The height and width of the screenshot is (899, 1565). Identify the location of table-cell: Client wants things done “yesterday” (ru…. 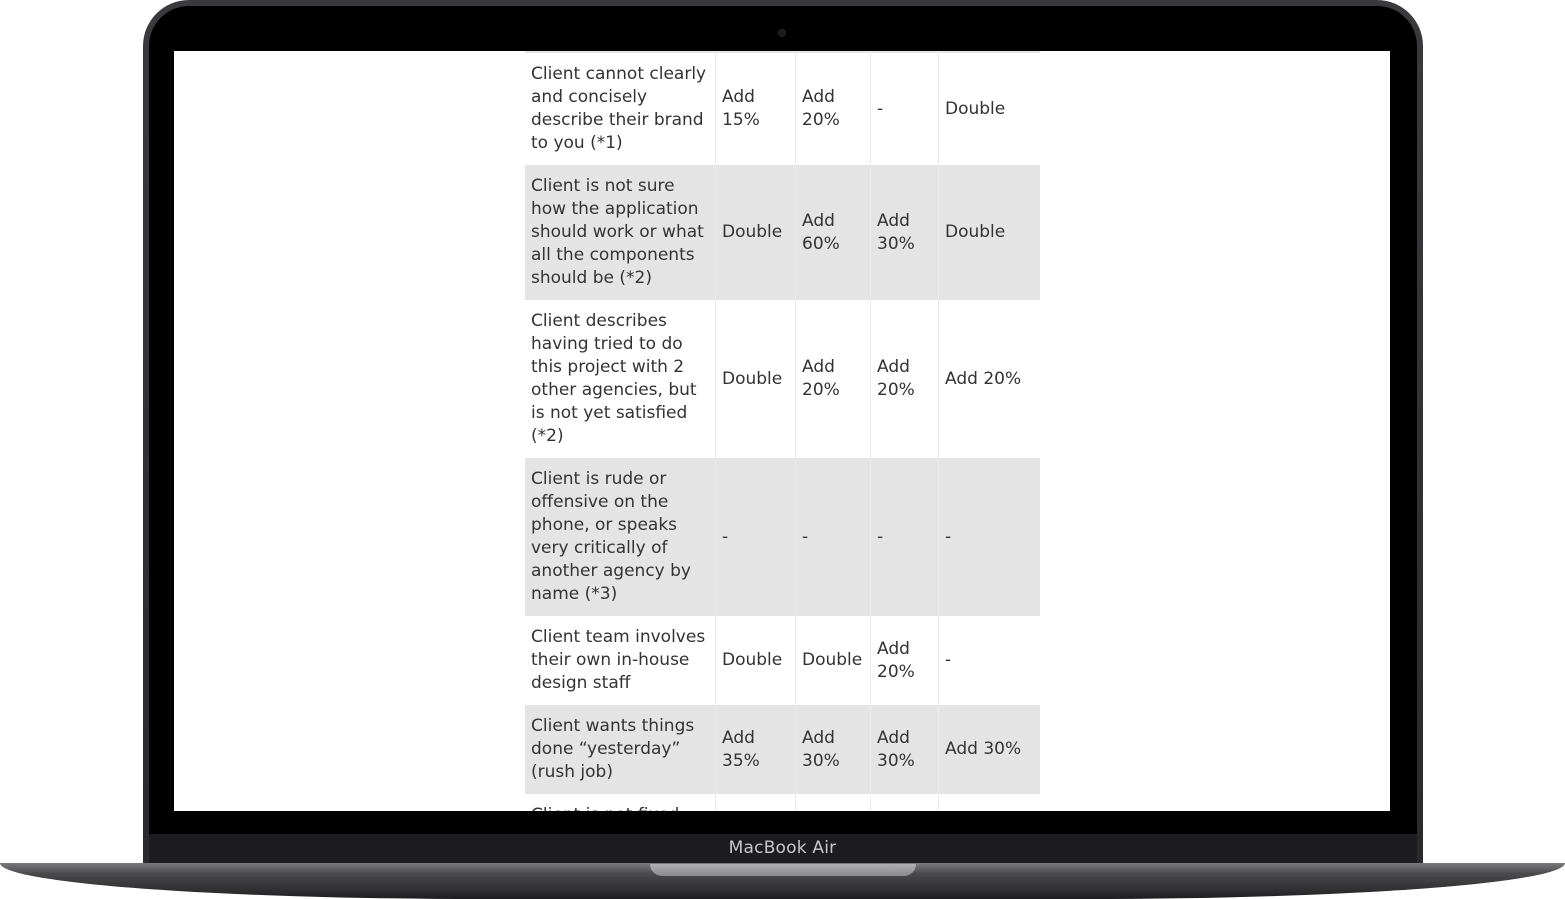
(620, 749).